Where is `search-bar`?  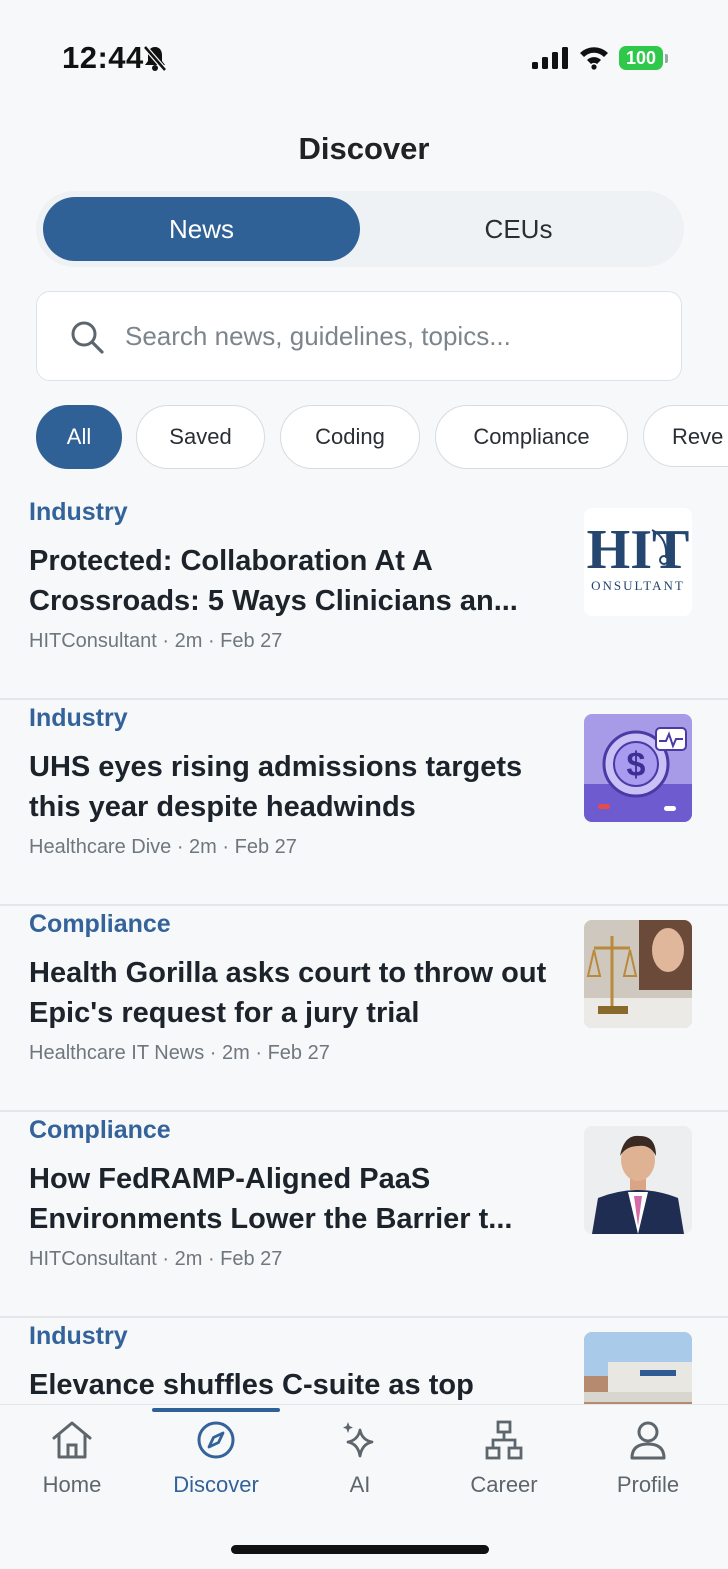
search-bar is located at coordinates (359, 336).